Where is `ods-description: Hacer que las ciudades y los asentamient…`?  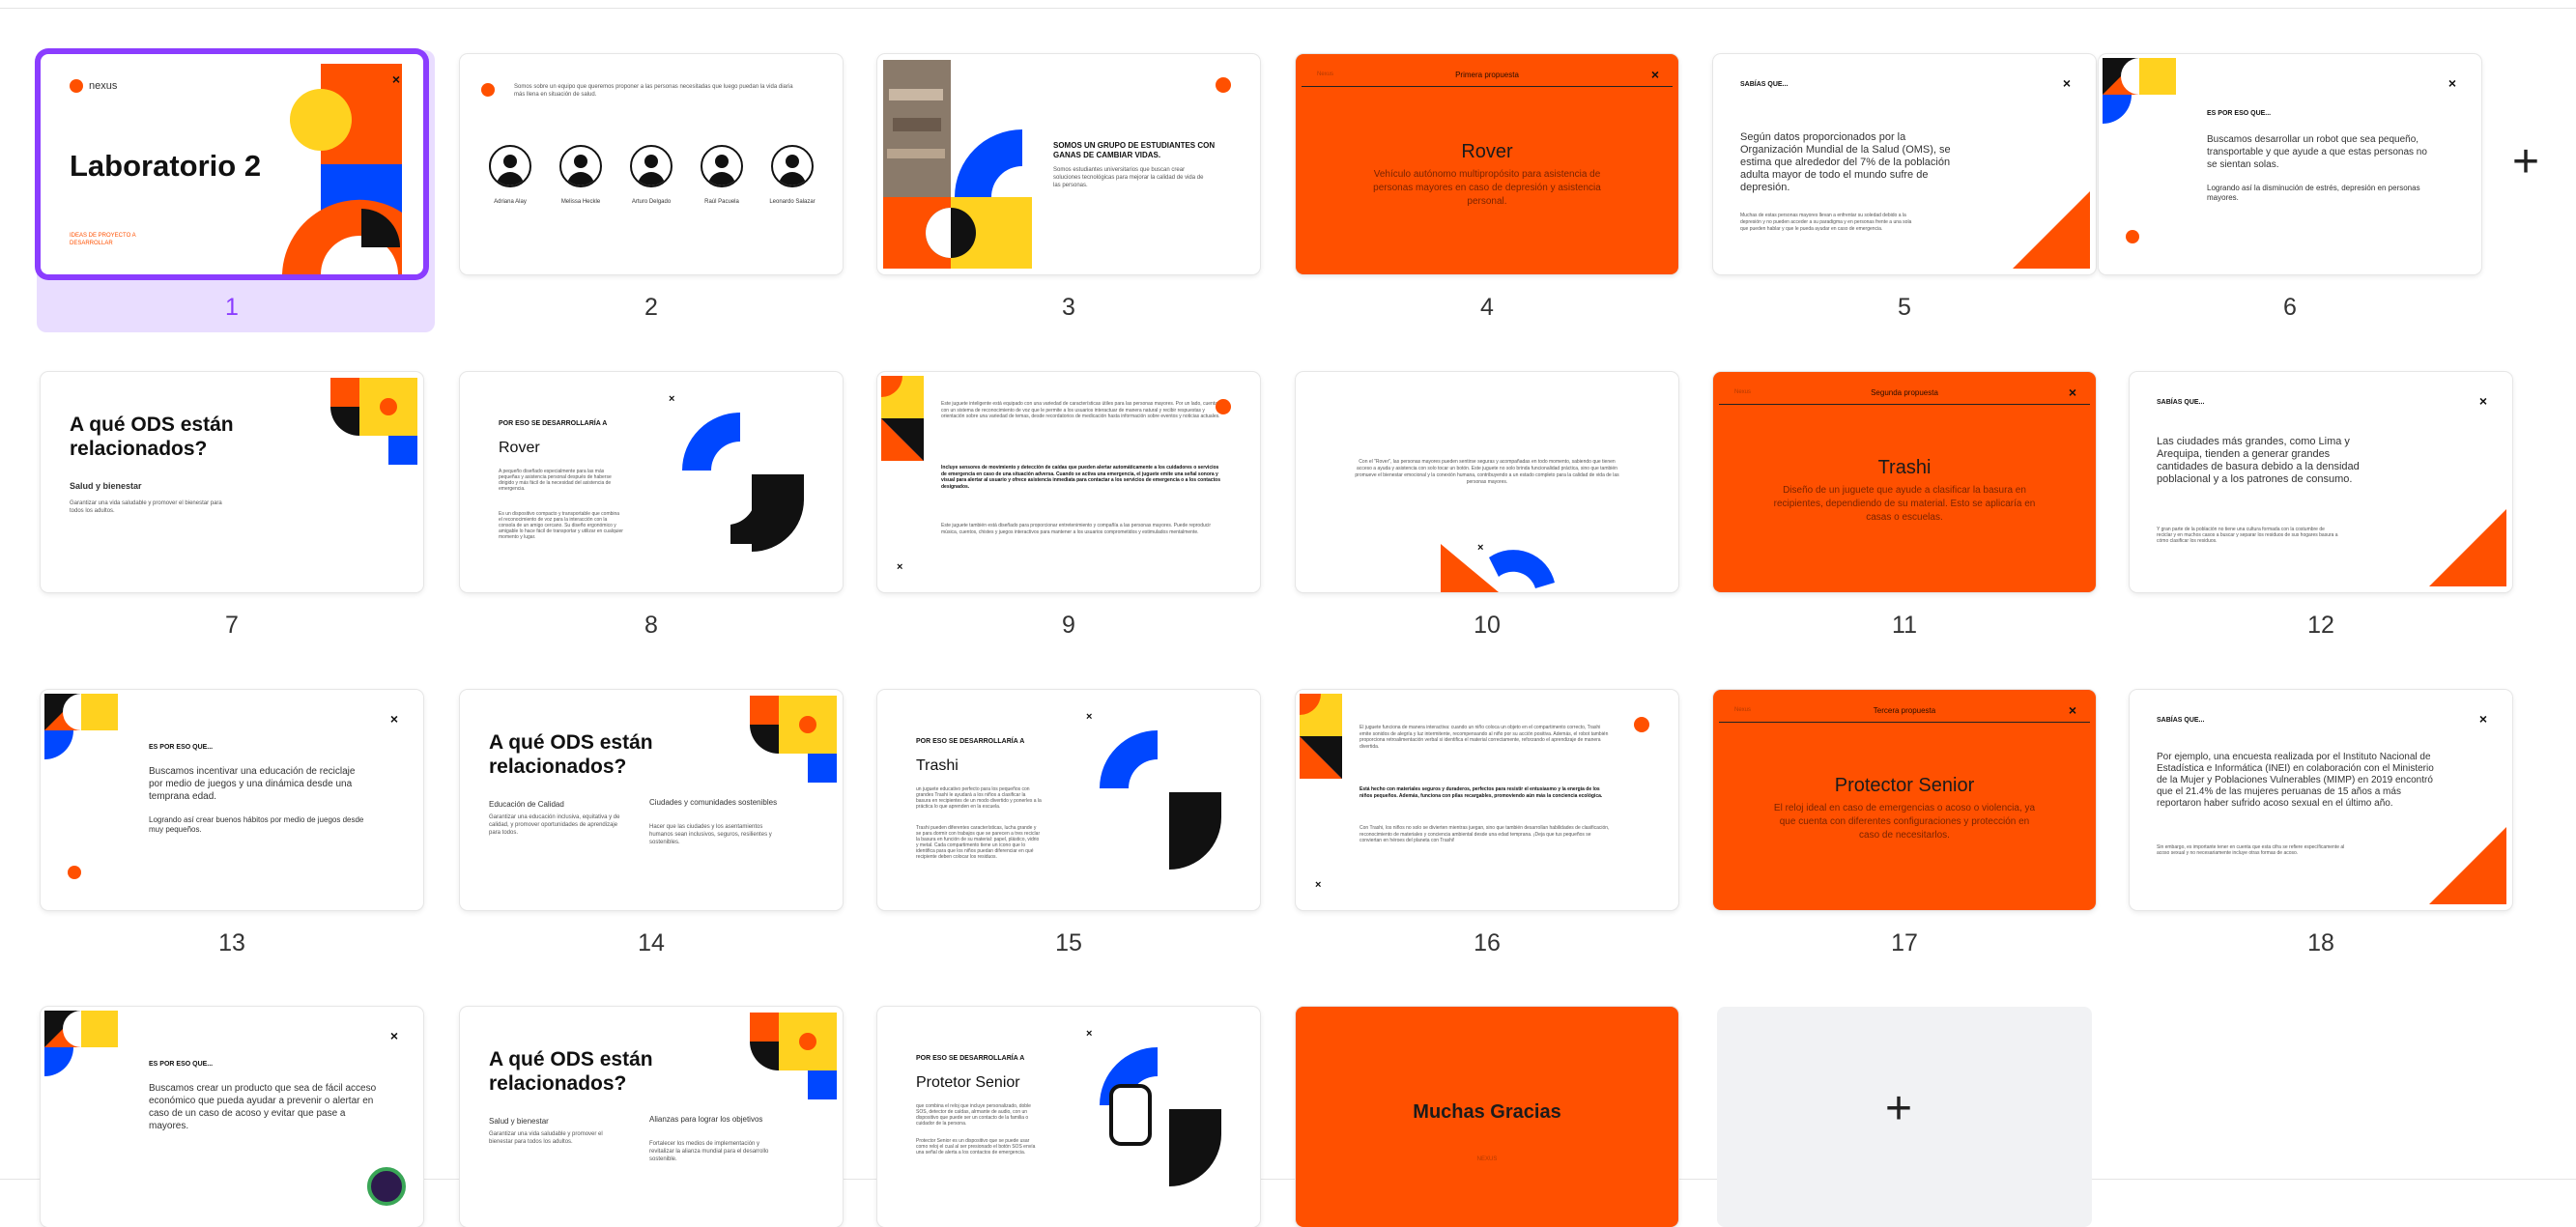
ods-description: Hacer que las ciudades y los asentamient… is located at coordinates (711, 834).